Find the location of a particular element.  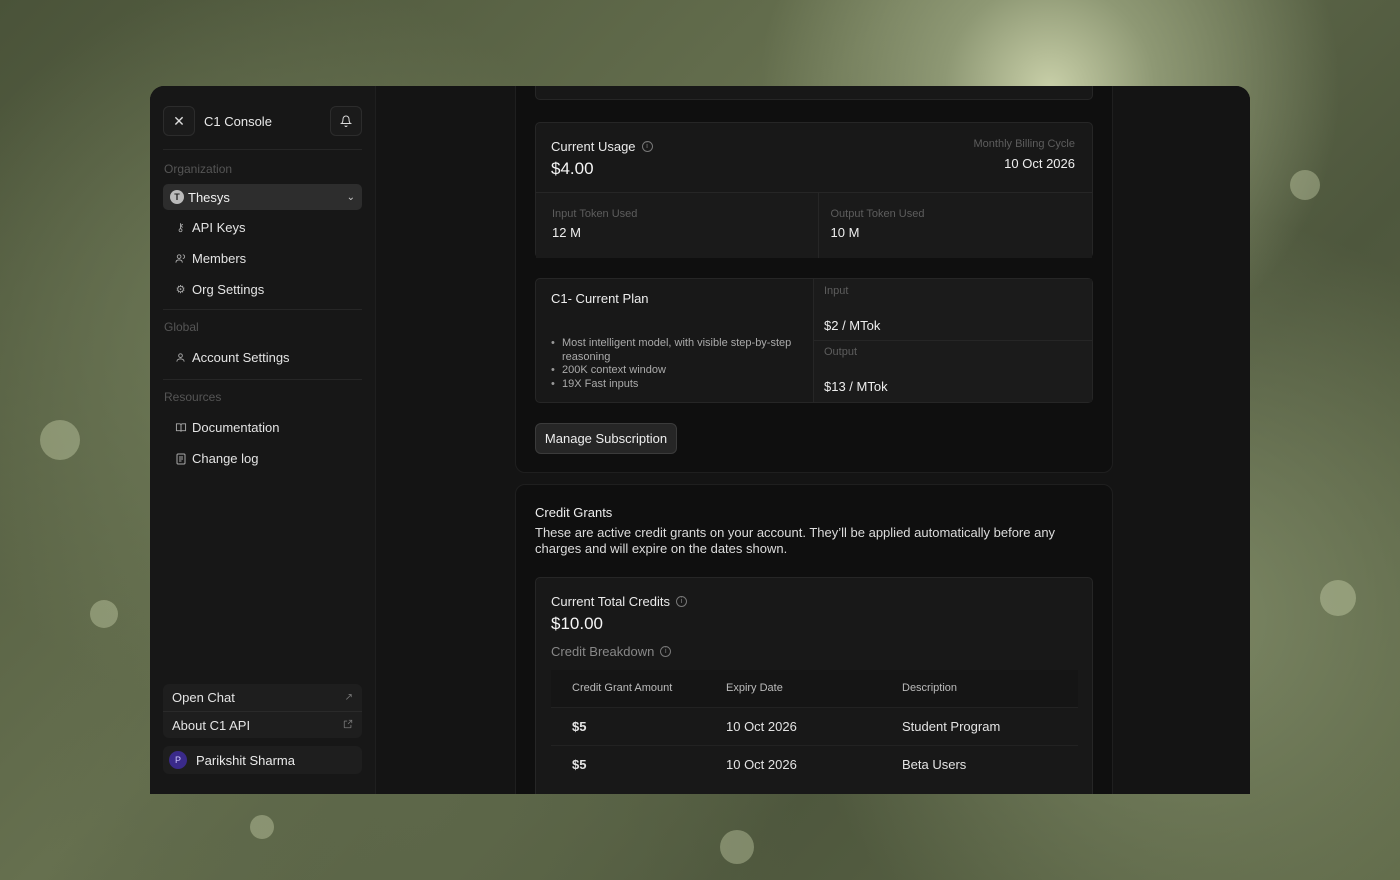

notifications-button is located at coordinates (346, 121).